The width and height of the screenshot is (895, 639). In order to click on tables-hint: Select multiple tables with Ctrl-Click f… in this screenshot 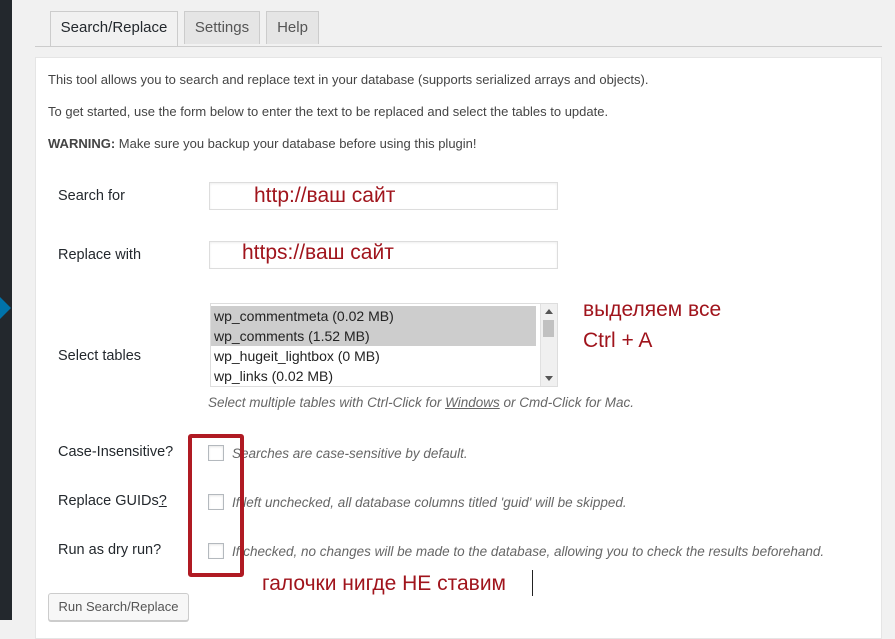, I will do `click(421, 402)`.